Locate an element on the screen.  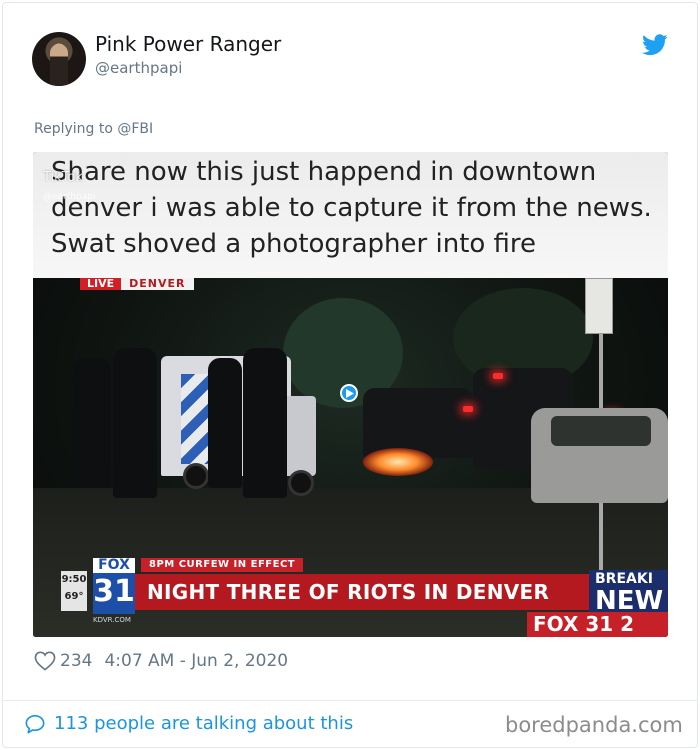
news-temp: 69° is located at coordinates (74, 596).